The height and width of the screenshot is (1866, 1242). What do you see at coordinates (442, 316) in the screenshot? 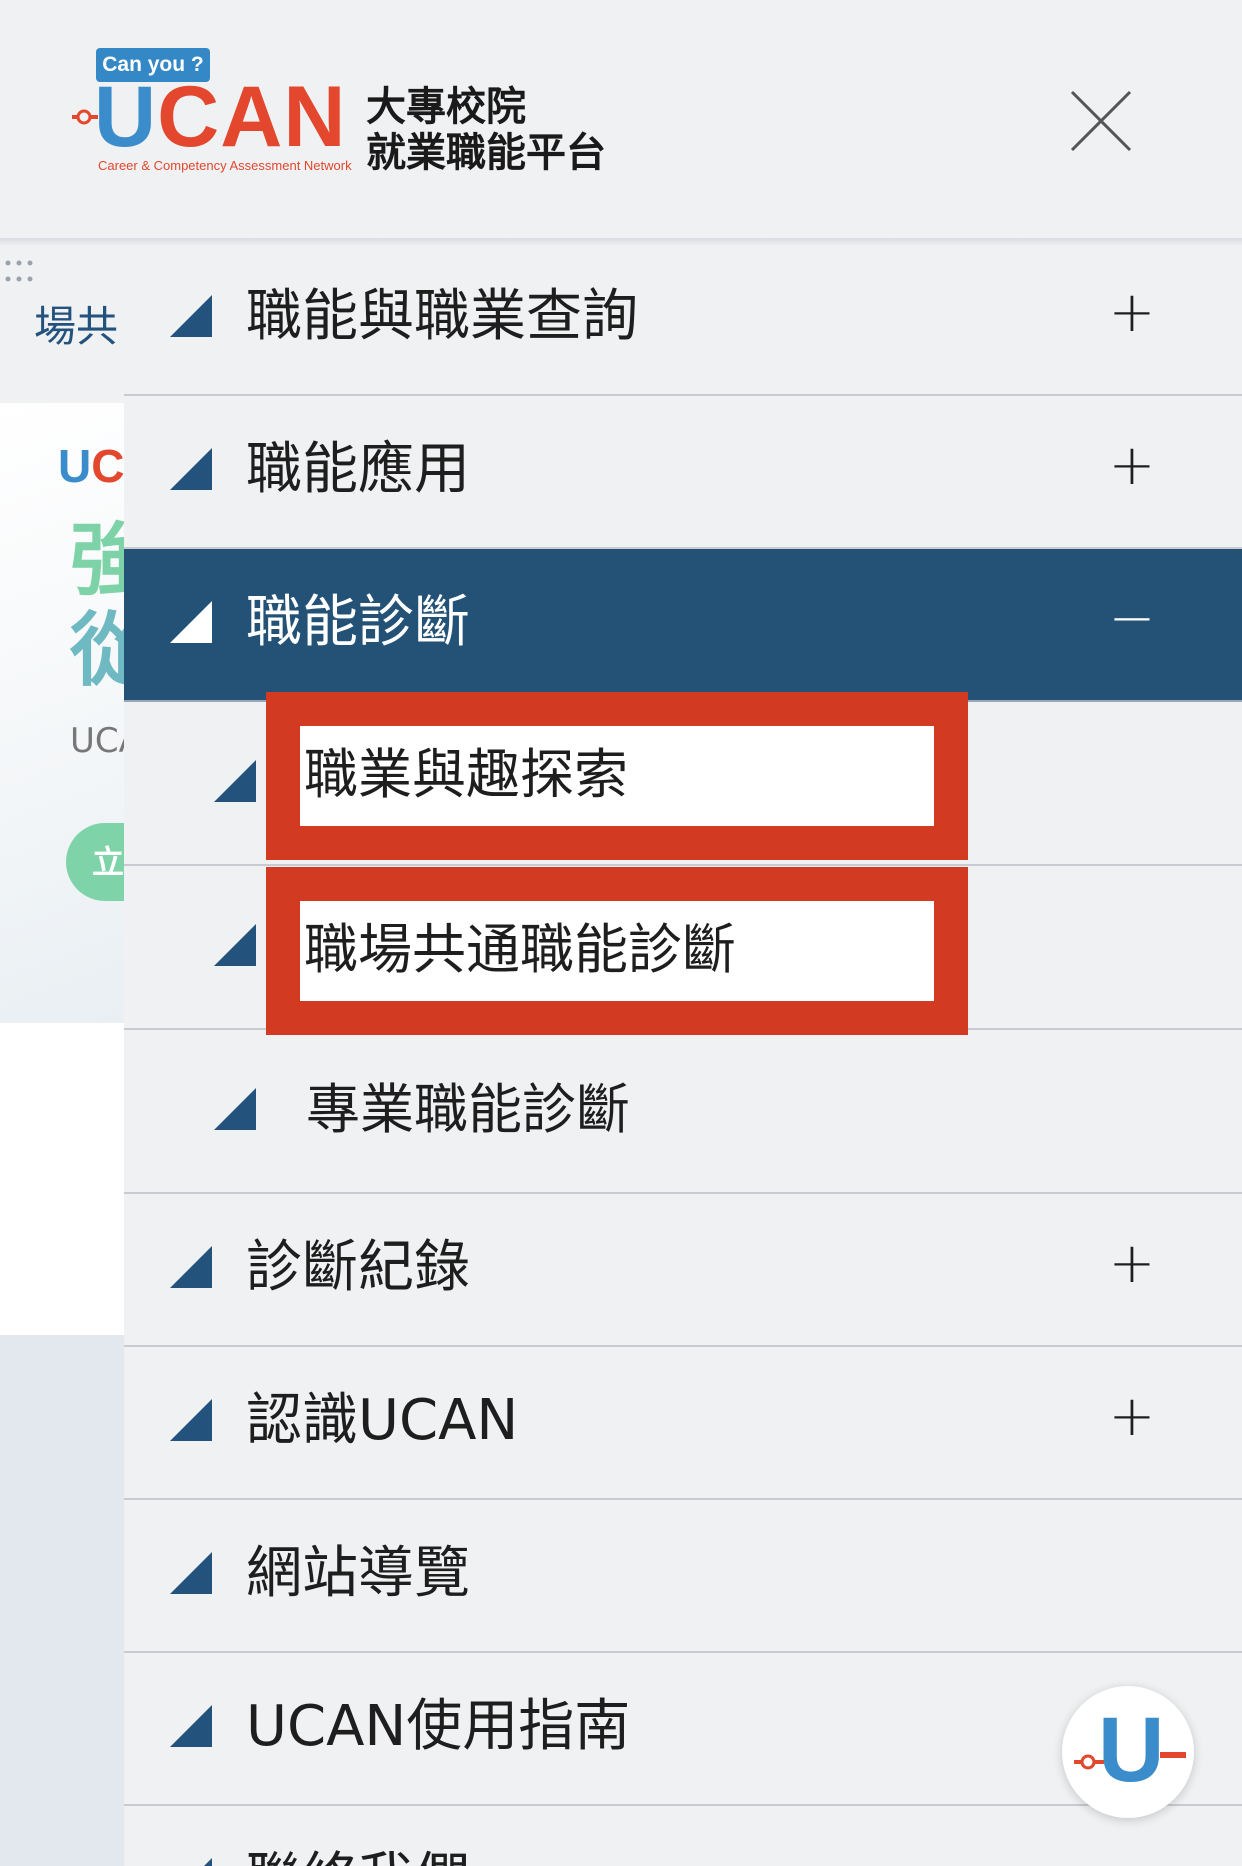
I see `menu-item-label: 職能與職業查詢` at bounding box center [442, 316].